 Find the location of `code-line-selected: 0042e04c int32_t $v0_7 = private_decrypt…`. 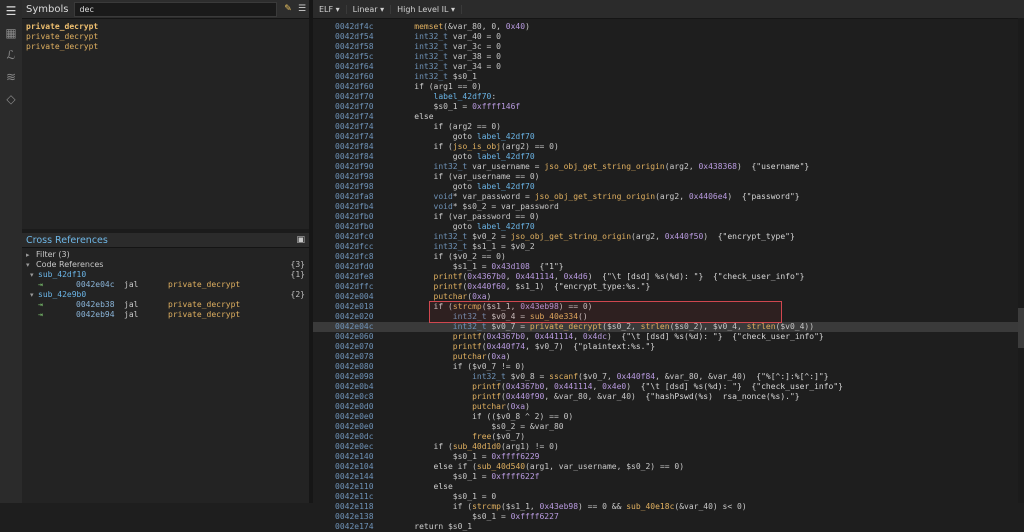

code-line-selected: 0042e04c int32_t $v0_7 = private_decrypt… is located at coordinates (668, 327).